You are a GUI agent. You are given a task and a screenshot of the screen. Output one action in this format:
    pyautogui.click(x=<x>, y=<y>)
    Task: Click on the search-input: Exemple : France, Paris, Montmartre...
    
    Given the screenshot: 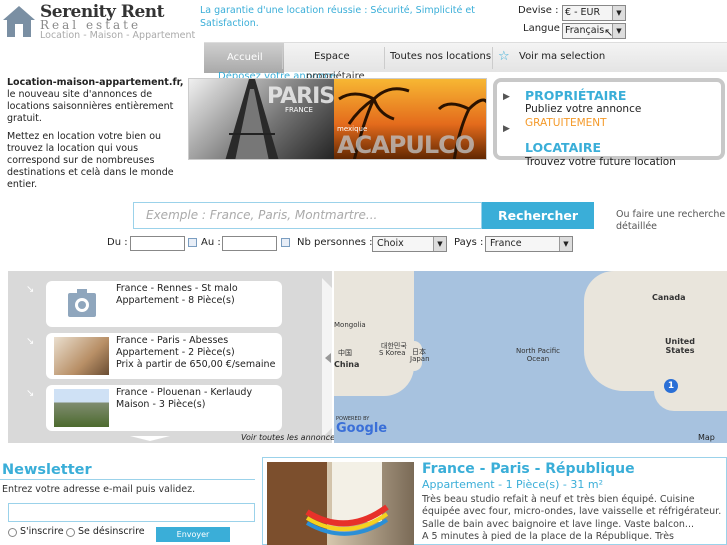 What is the action you would take?
    pyautogui.click(x=307, y=215)
    